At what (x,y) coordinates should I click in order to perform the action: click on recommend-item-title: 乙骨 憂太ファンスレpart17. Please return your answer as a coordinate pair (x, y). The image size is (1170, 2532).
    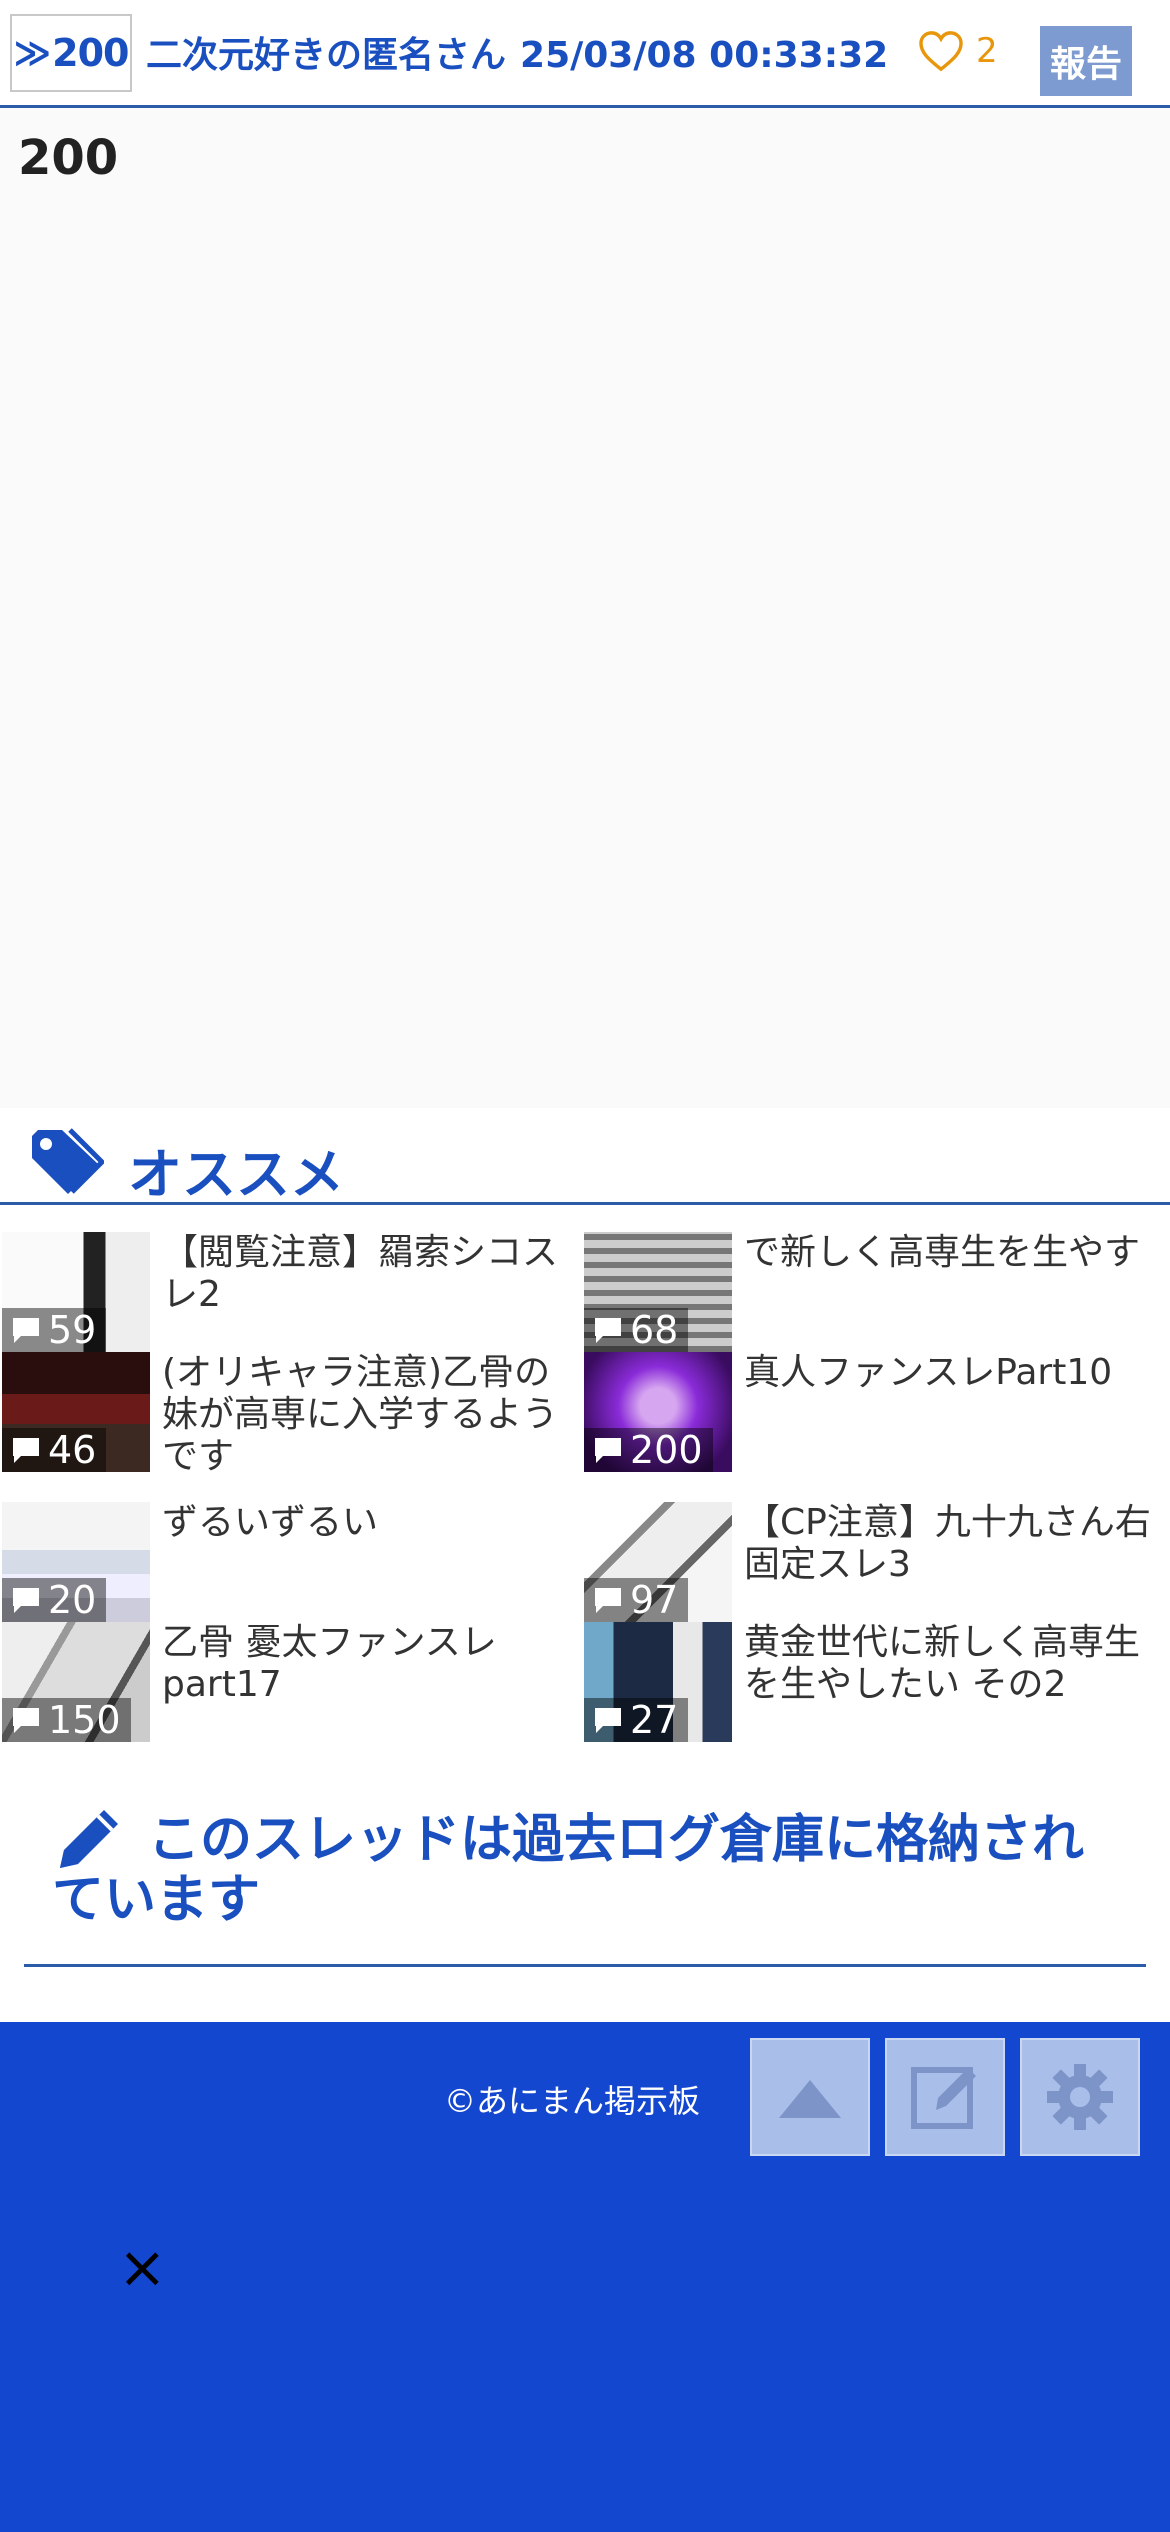
    Looking at the image, I should click on (329, 1663).